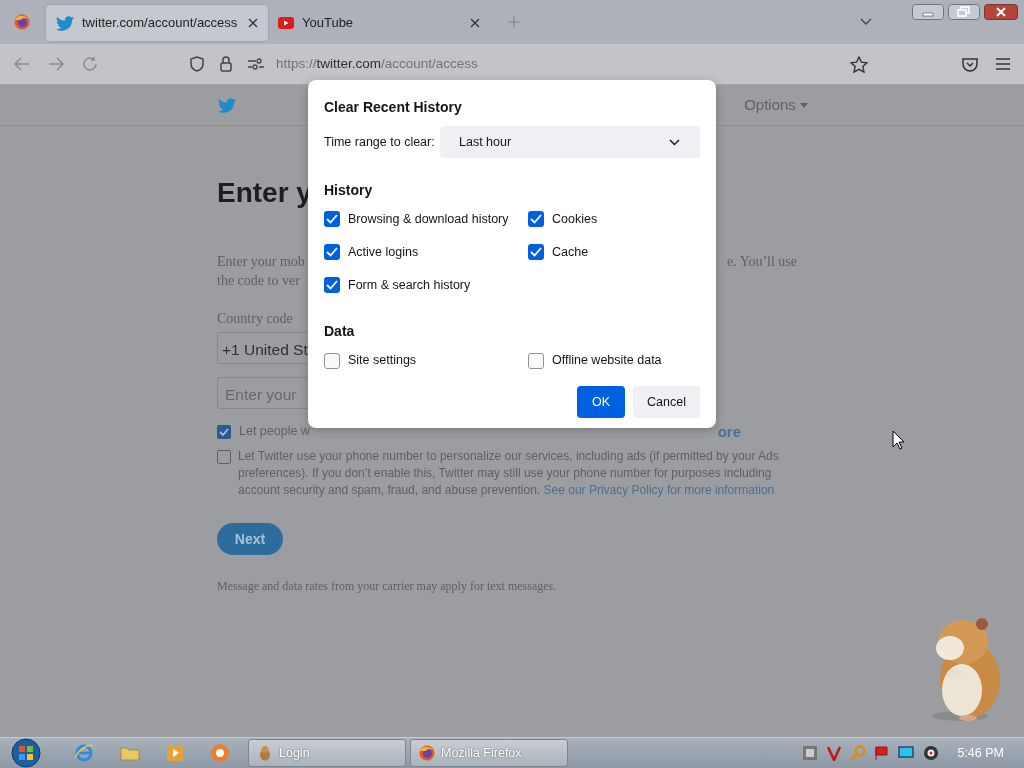 This screenshot has width=1024, height=768. Describe the element at coordinates (226, 64) in the screenshot. I see `lock-icon` at that location.